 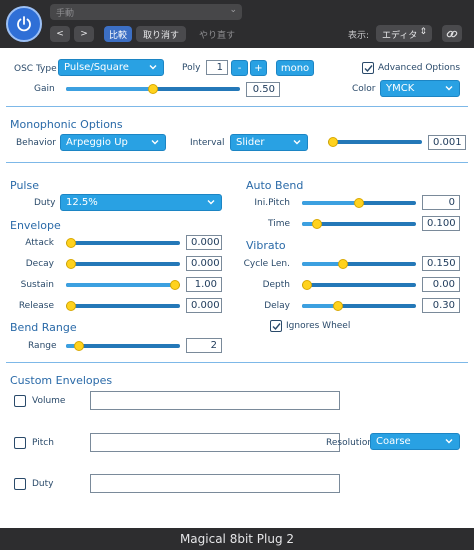 What do you see at coordinates (113, 142) in the screenshot?
I see `behavior-select: Arpeggio Up` at bounding box center [113, 142].